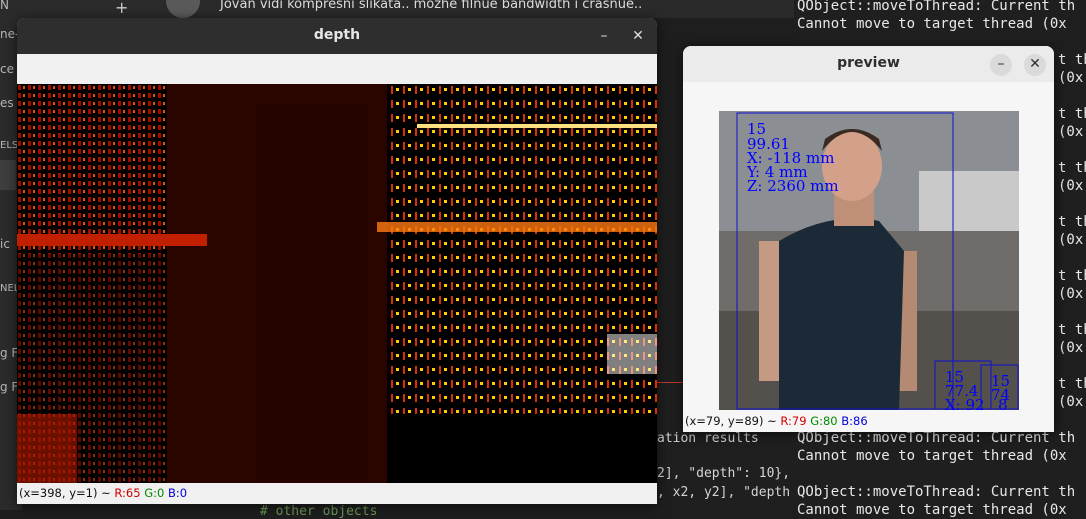  What do you see at coordinates (793, 186) in the screenshot?
I see `detection-z: Z: 2360 mm` at bounding box center [793, 186].